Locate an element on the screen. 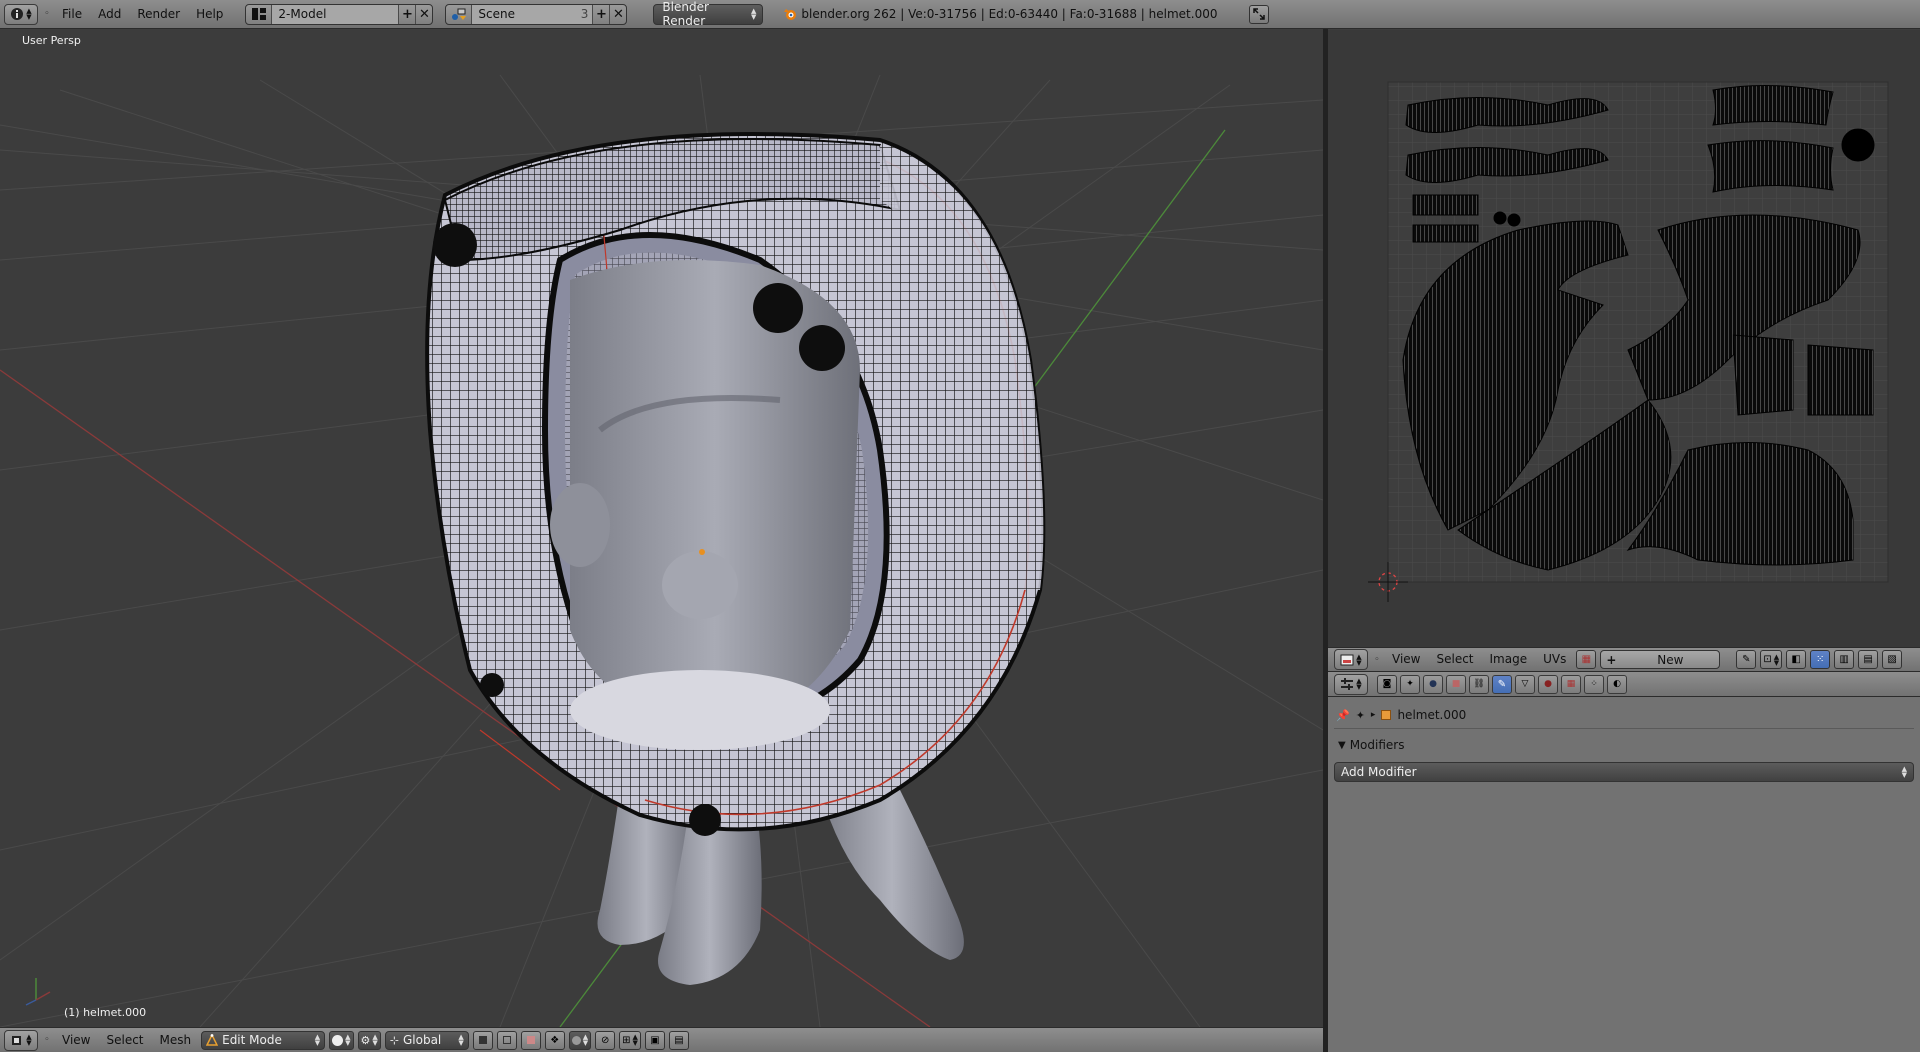  tab-particles: ⁘ is located at coordinates (1594, 684).